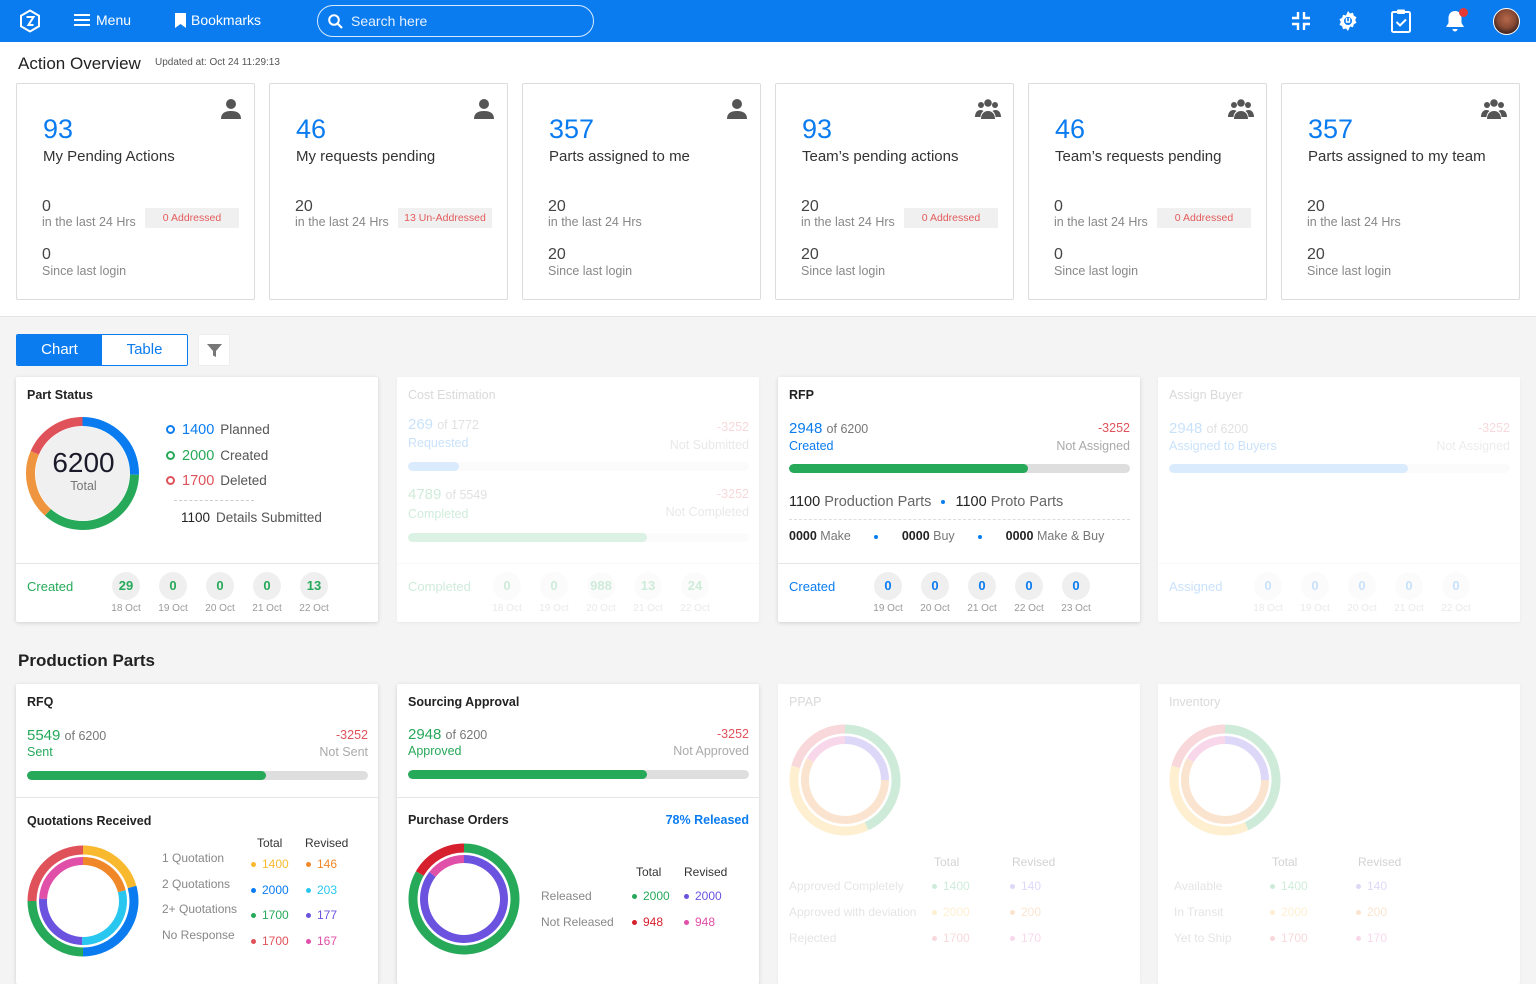  Describe the element at coordinates (244, 455) in the screenshot. I see `legend-label: Created` at that location.